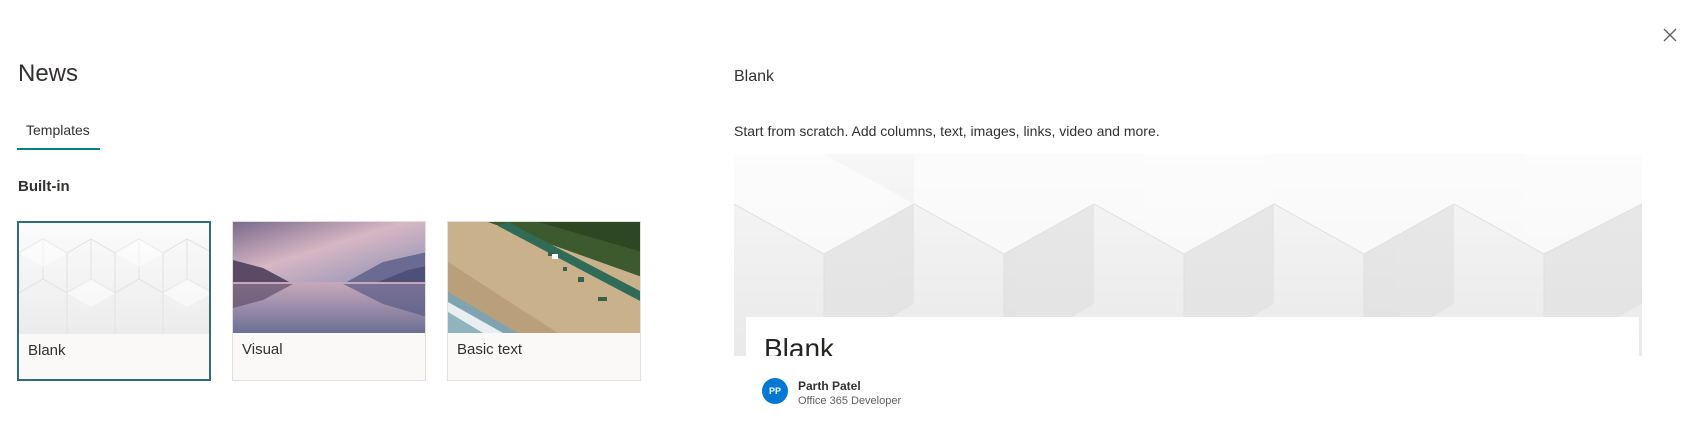 Image resolution: width=1688 pixels, height=434 pixels. I want to click on tab-active-indicator, so click(58, 149).